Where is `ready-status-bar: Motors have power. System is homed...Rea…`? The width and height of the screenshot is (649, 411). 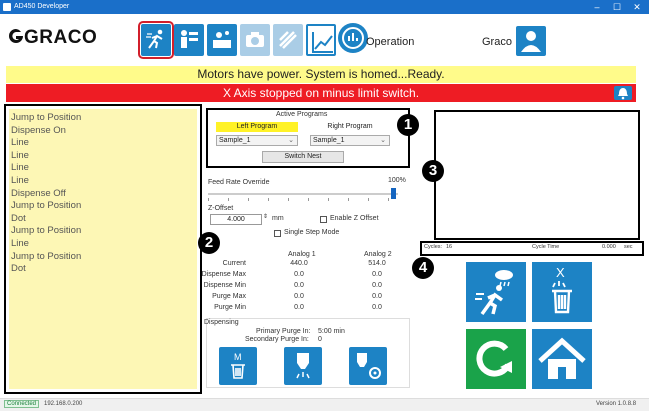 ready-status-bar: Motors have power. System is homed...Rea… is located at coordinates (321, 74).